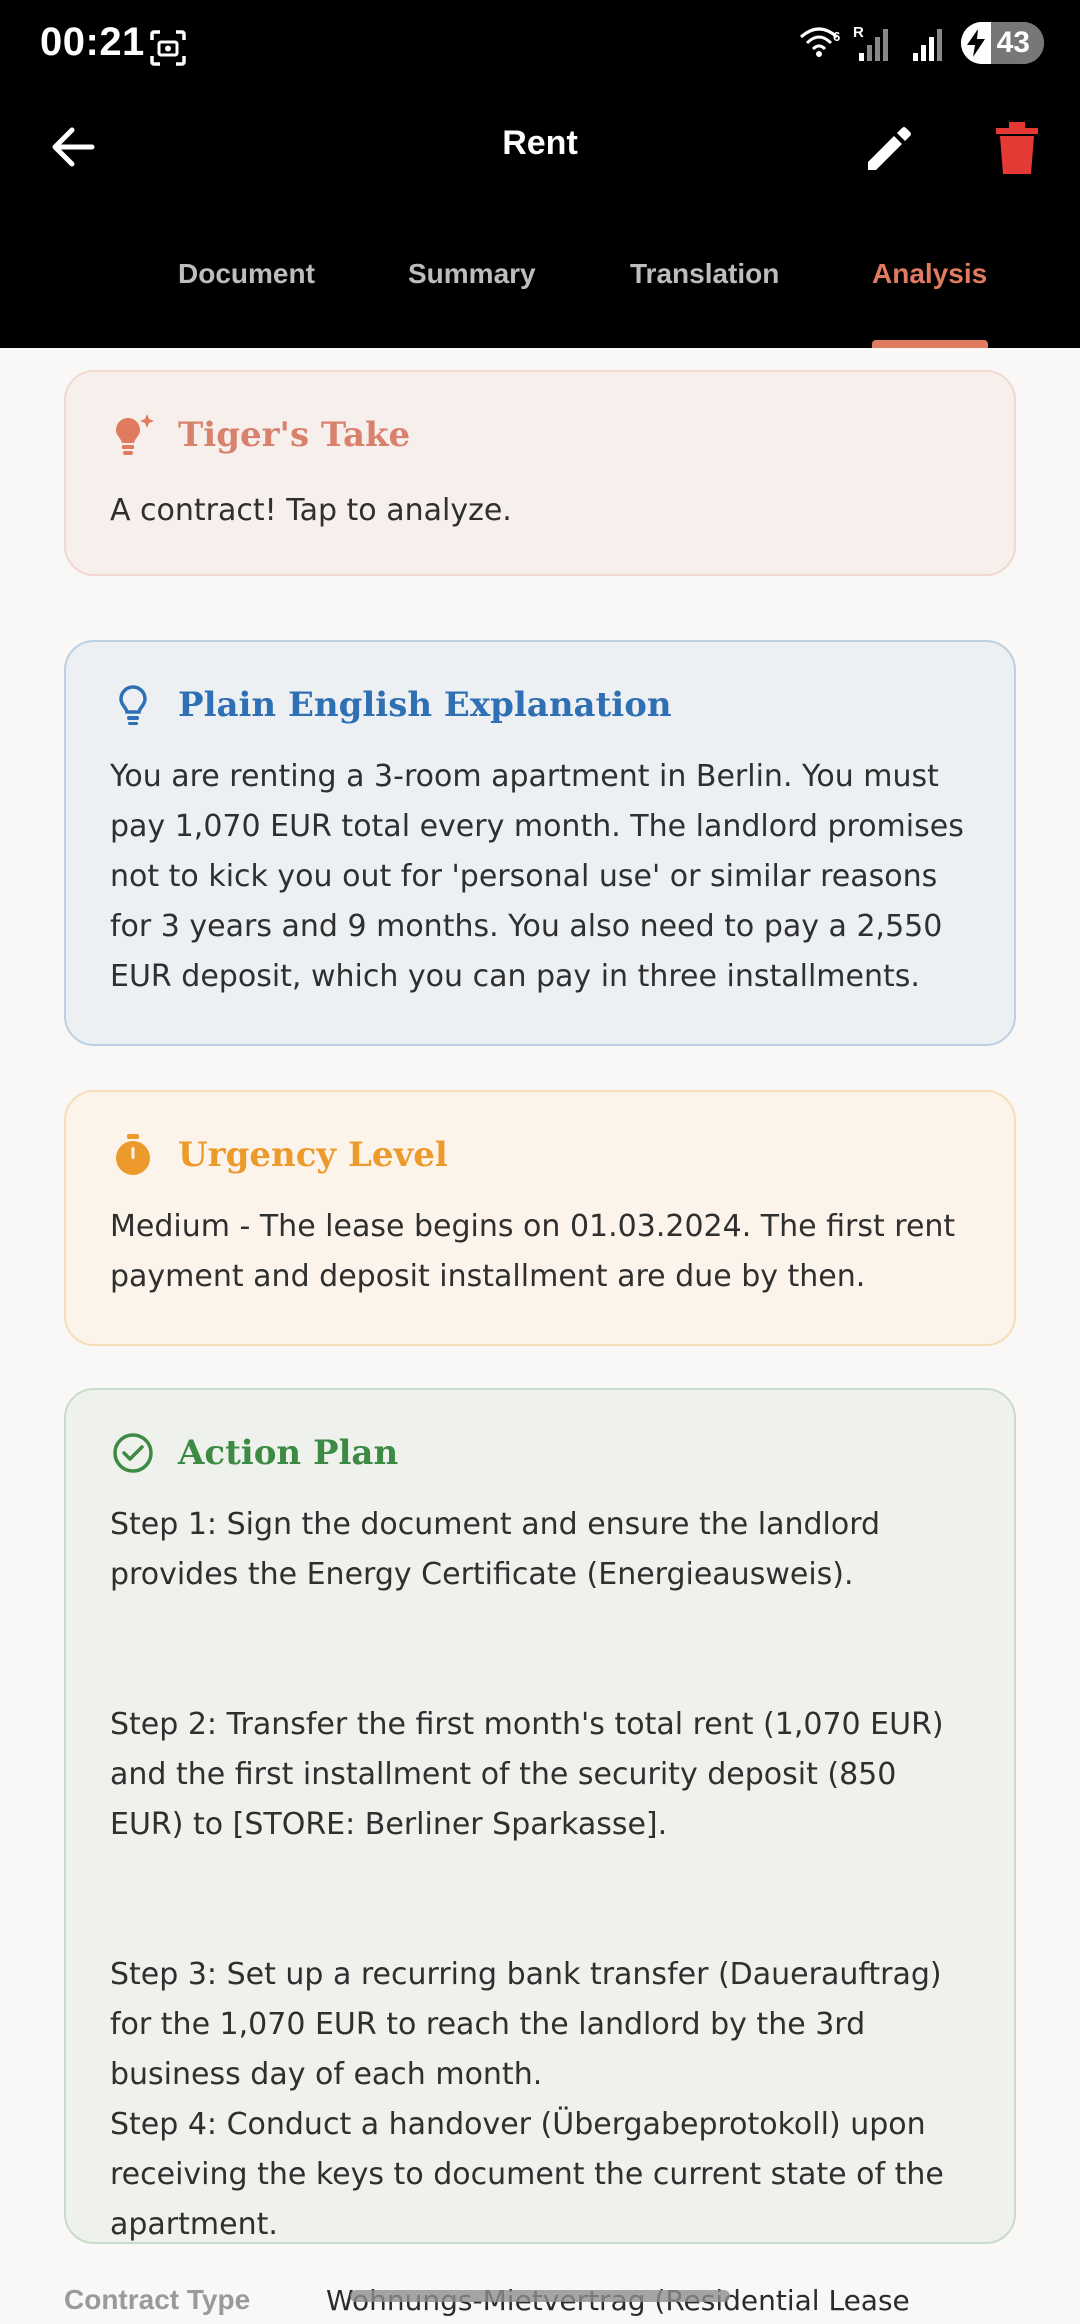  I want to click on wifi-badge: 6, so click(836, 36).